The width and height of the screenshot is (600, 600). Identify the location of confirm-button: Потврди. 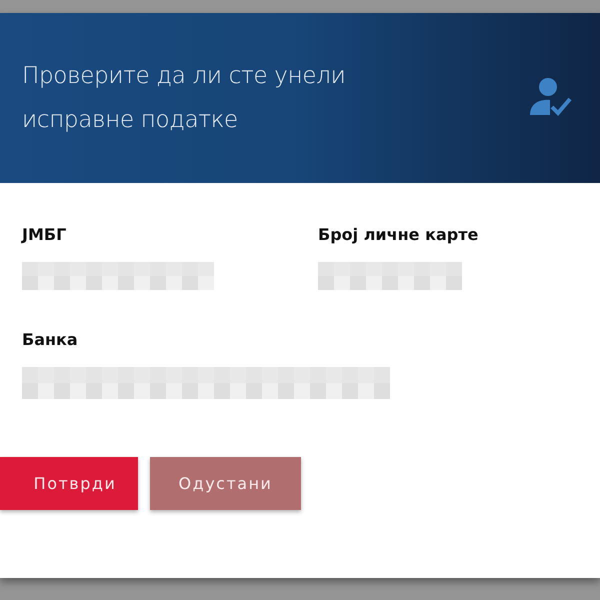
(69, 483).